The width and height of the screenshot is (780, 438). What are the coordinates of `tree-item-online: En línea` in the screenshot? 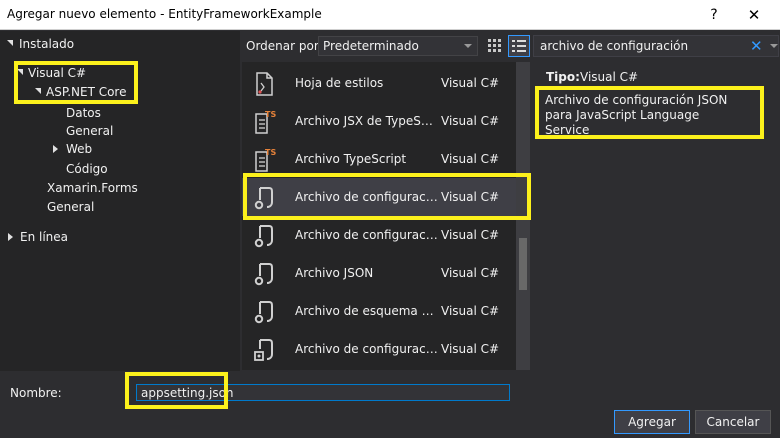 It's located at (44, 237).